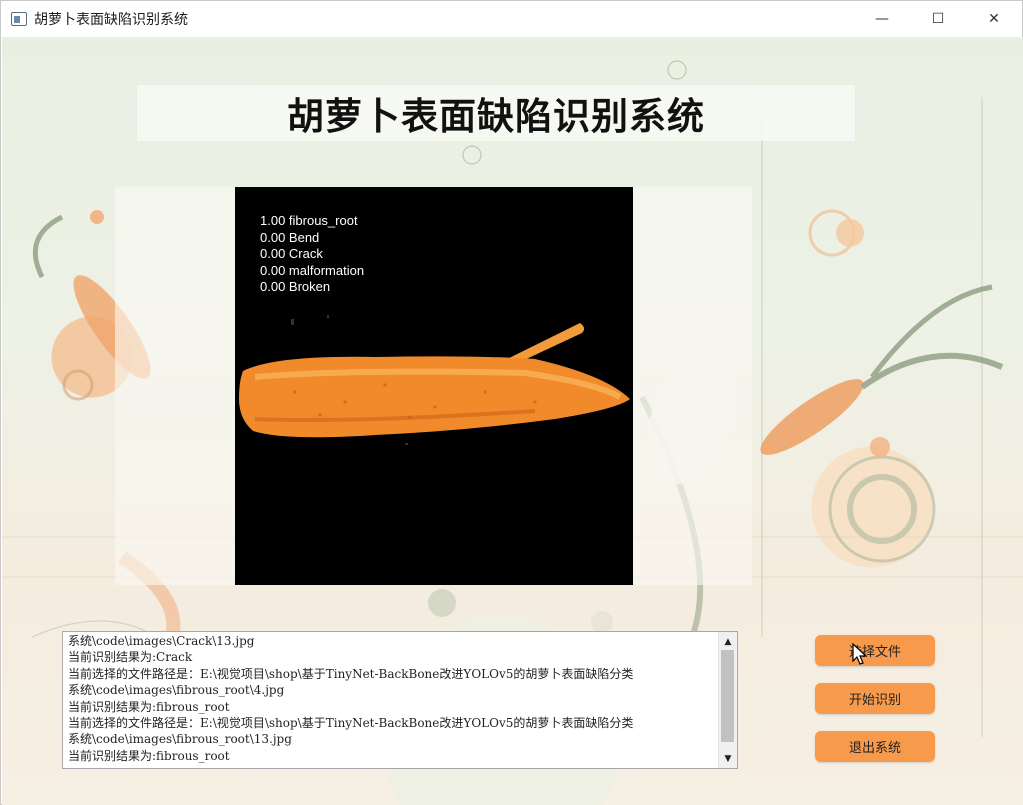  Describe the element at coordinates (882, 19) in the screenshot. I see `minimize-button: —` at that location.